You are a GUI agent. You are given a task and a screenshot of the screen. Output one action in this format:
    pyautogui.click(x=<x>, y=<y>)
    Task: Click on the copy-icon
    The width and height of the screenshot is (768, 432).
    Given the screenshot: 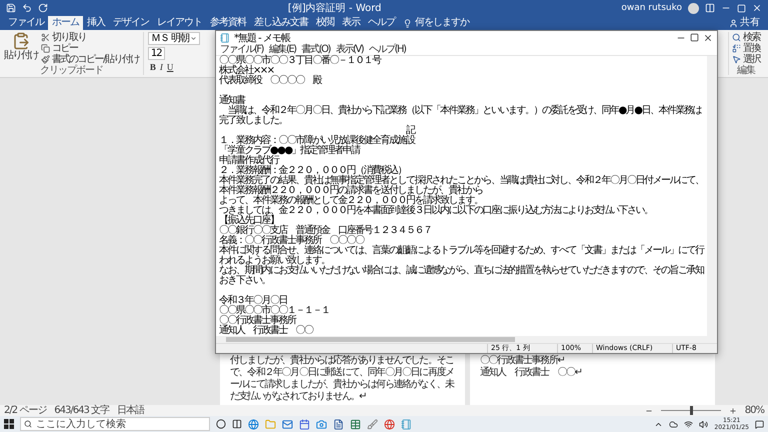 What is the action you would take?
    pyautogui.click(x=45, y=48)
    